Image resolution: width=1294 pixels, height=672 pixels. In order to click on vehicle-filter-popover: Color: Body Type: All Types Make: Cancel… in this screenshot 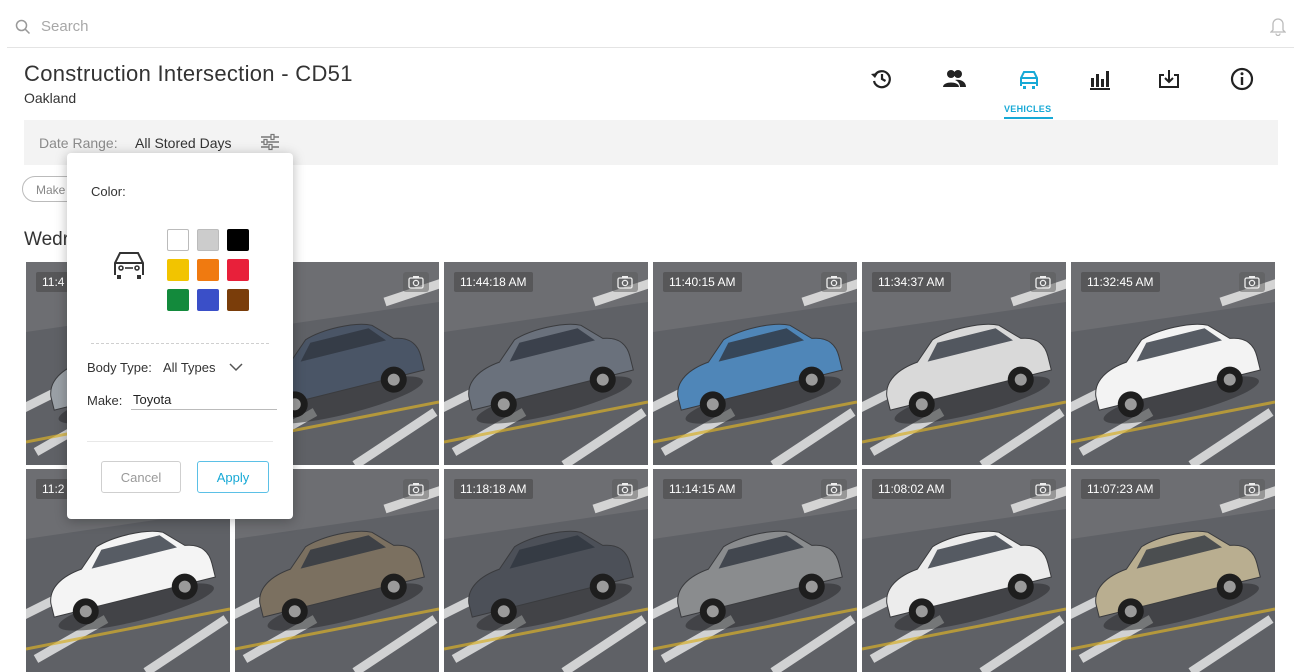, I will do `click(180, 336)`.